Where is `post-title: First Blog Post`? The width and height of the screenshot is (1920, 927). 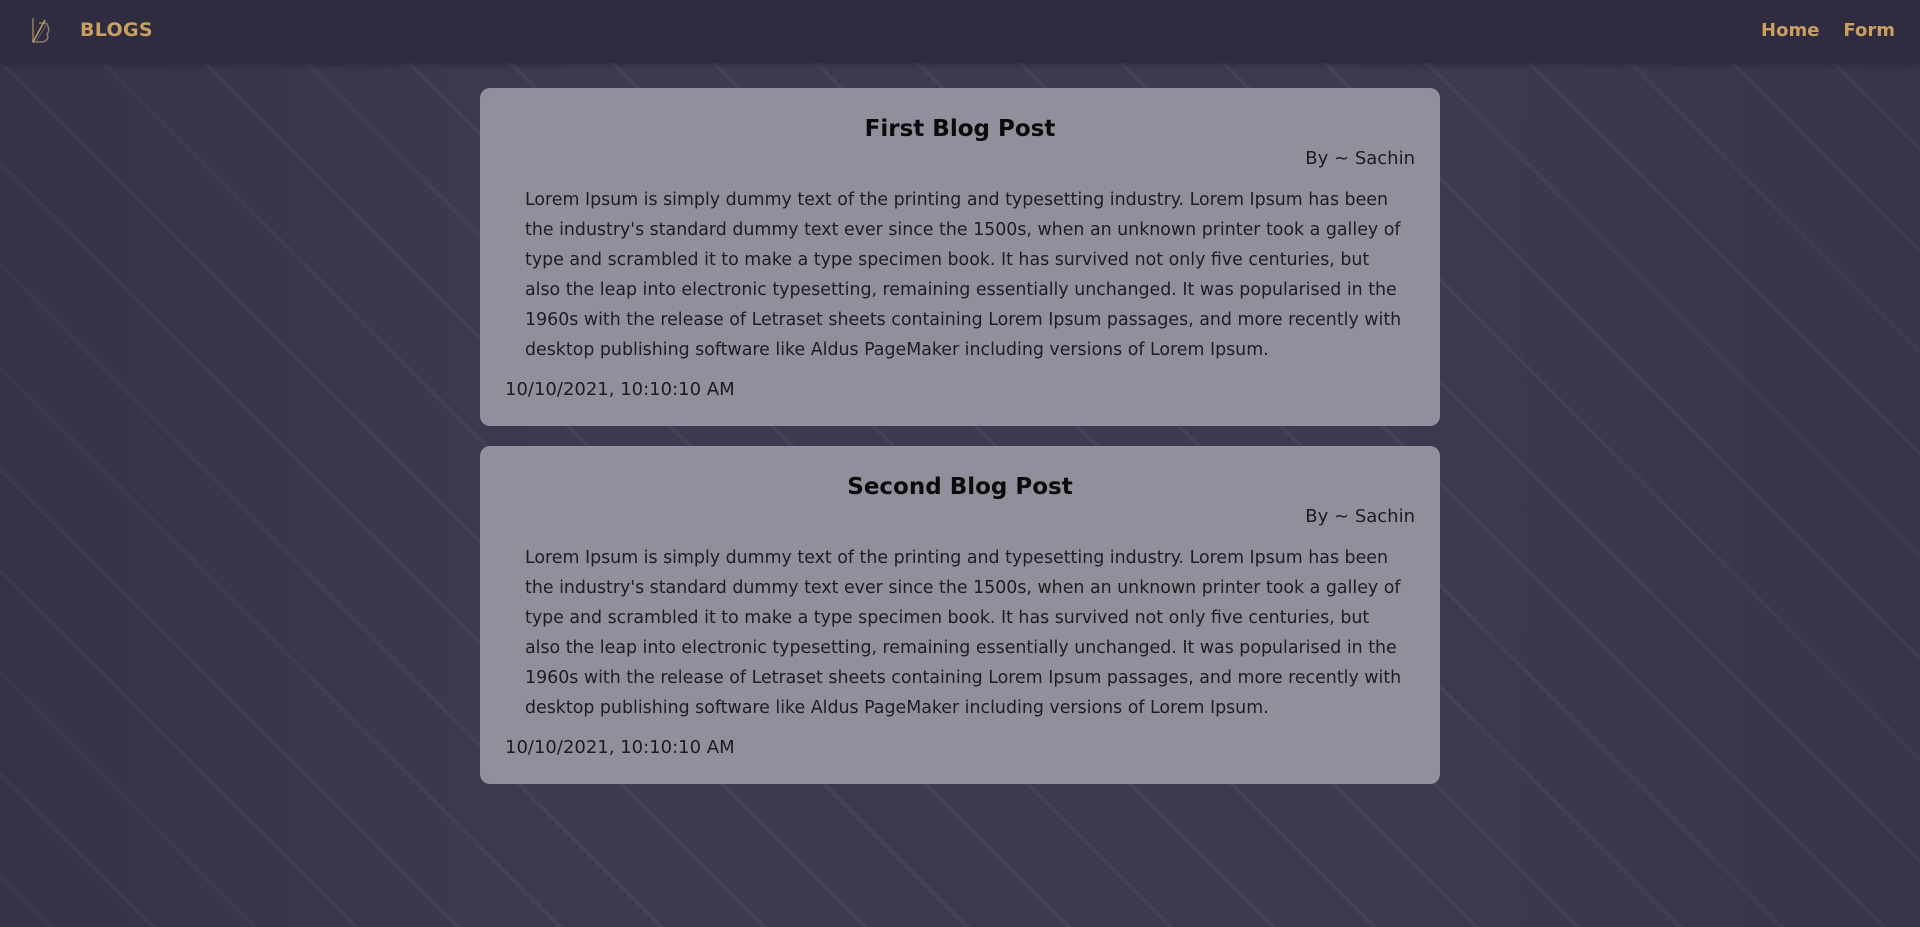
post-title: First Blog Post is located at coordinates (960, 129).